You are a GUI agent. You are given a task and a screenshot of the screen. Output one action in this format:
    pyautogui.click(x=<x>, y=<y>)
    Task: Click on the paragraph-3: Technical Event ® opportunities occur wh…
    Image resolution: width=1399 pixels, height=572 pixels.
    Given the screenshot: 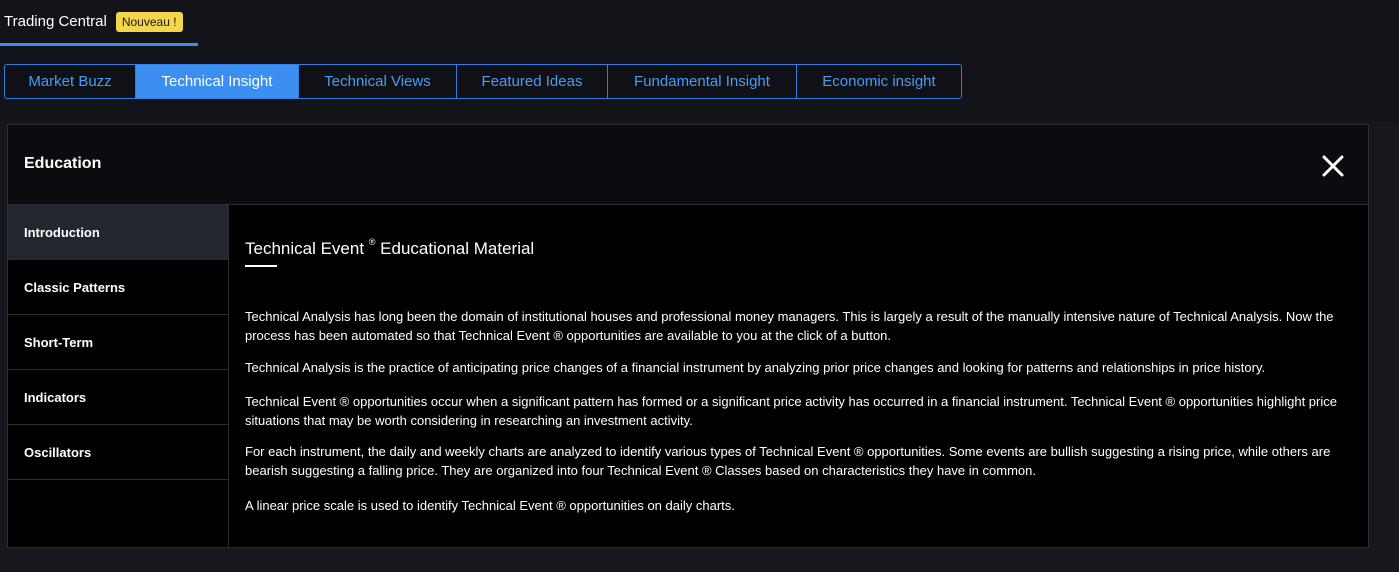 What is the action you would take?
    pyautogui.click(x=791, y=411)
    